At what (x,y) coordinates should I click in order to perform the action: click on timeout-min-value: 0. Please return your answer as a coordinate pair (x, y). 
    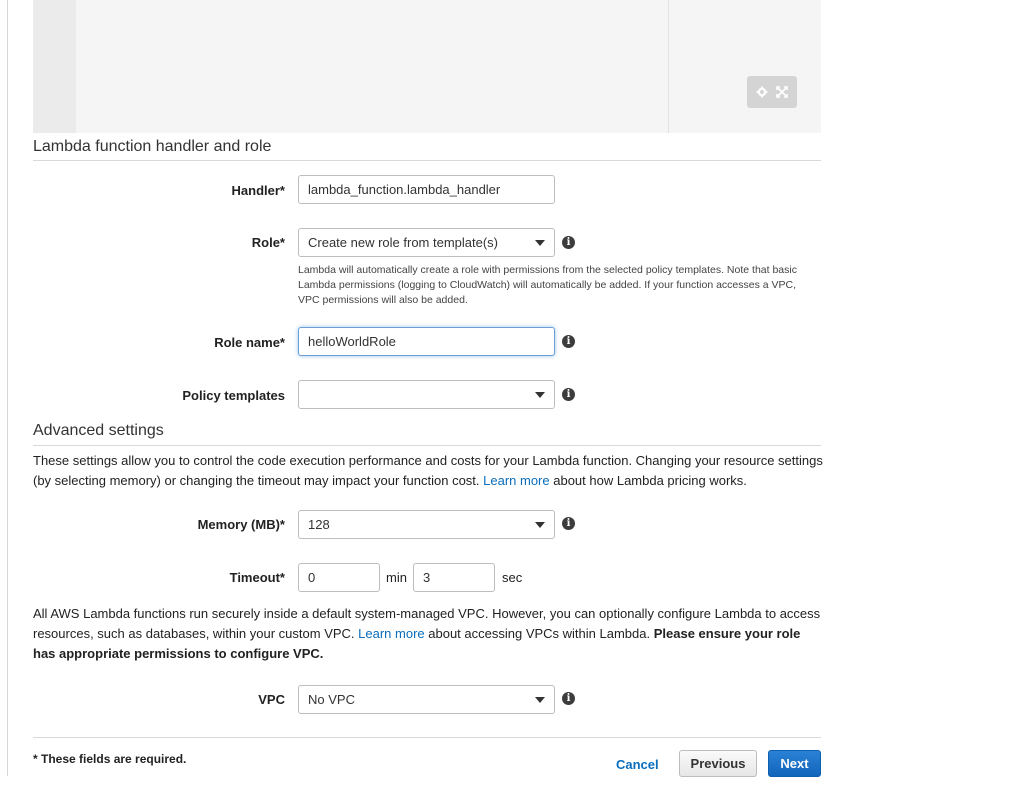
    Looking at the image, I should click on (312, 577).